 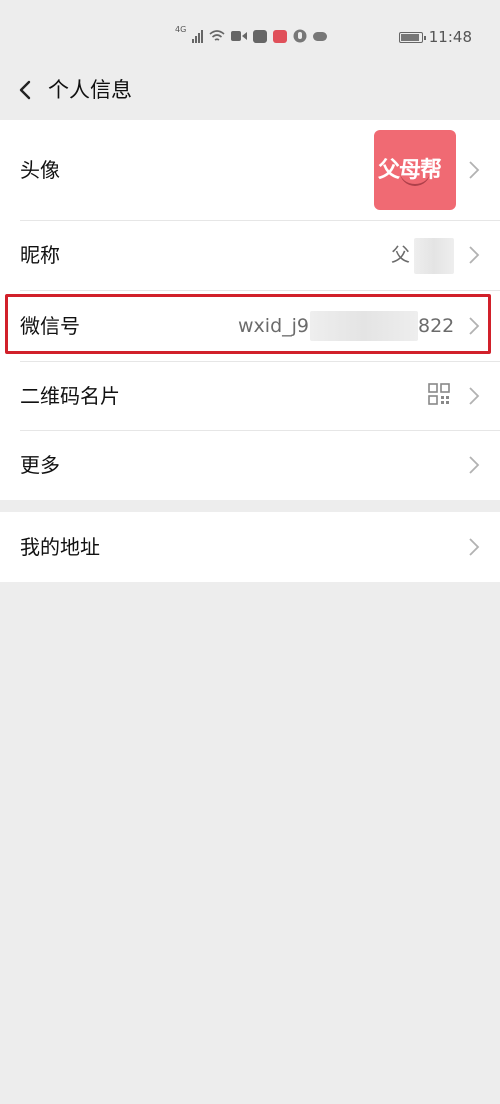 I want to click on home-app-notification-icon, so click(x=280, y=36).